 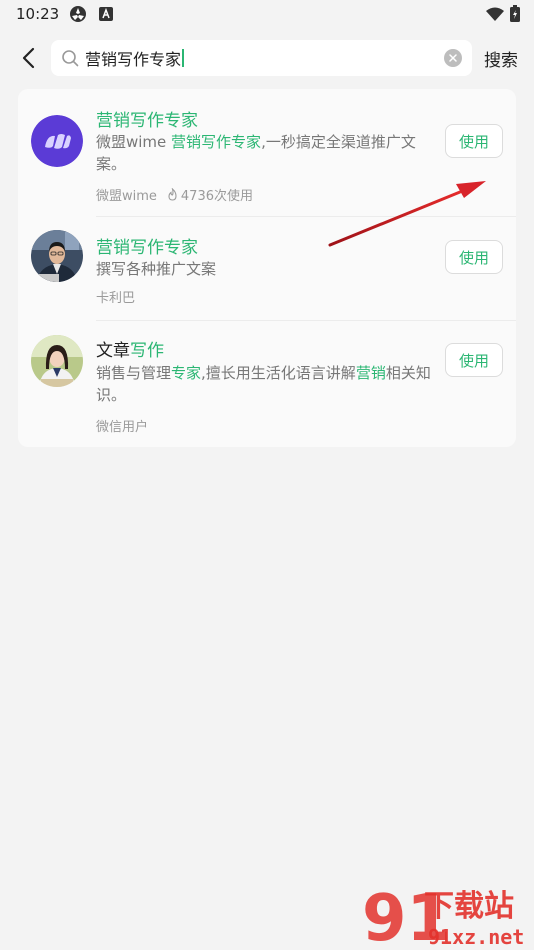 What do you see at coordinates (38, 14) in the screenshot?
I see `status-time: 10:23` at bounding box center [38, 14].